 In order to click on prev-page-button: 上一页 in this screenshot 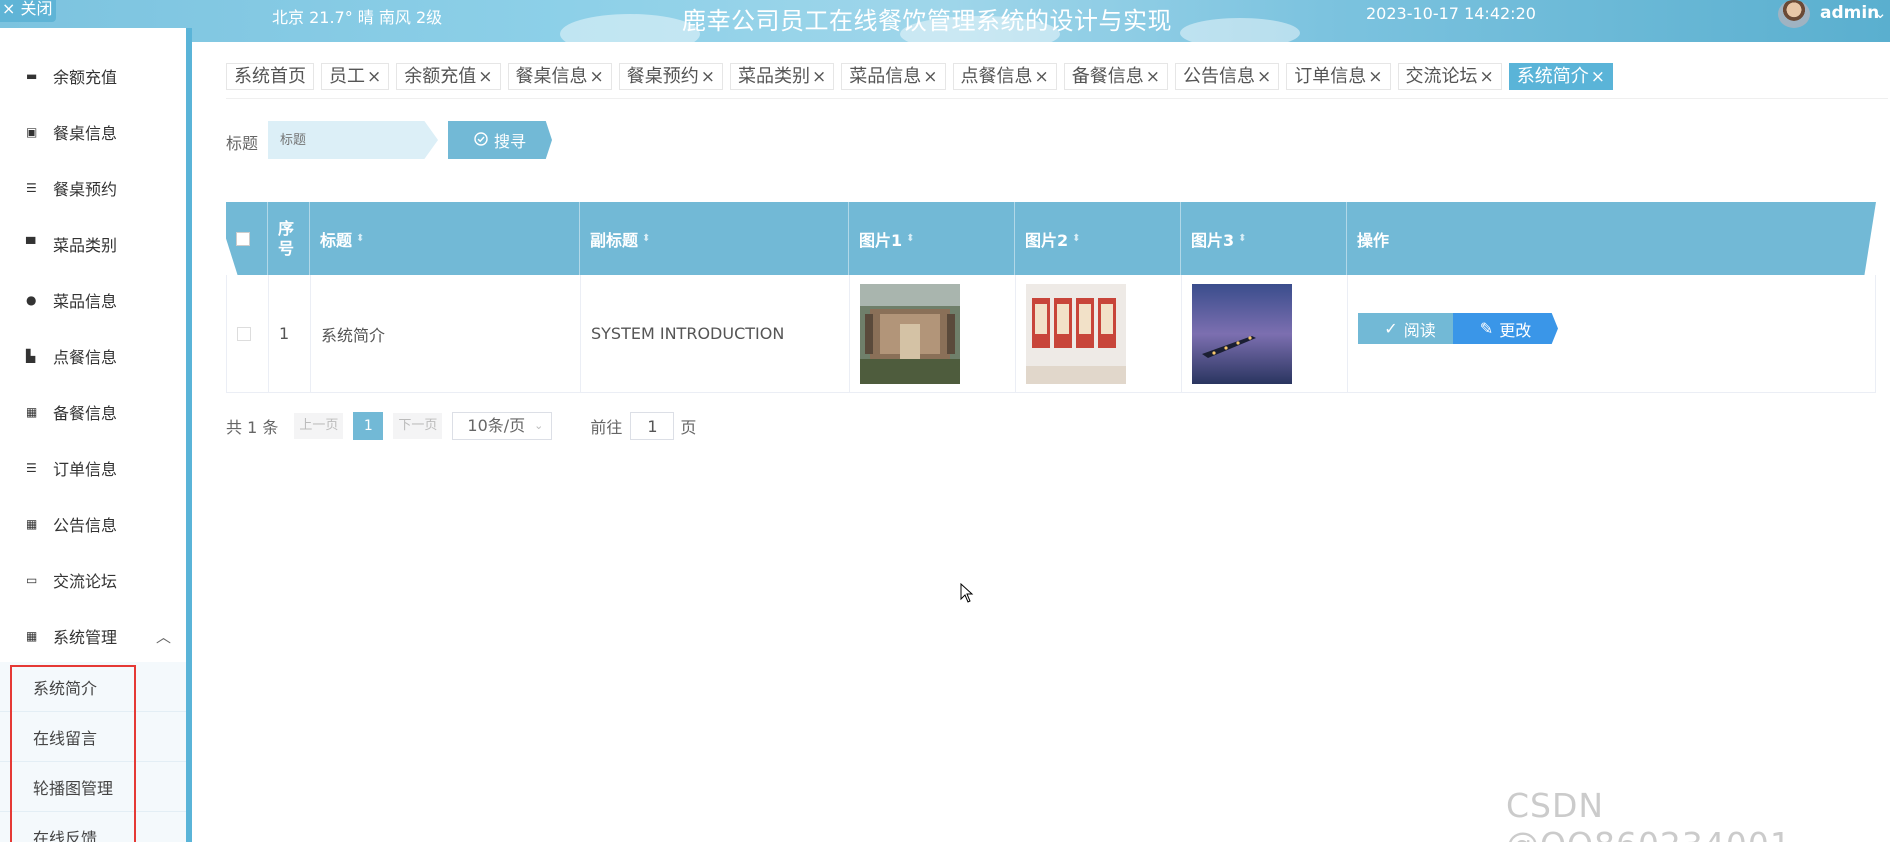, I will do `click(319, 426)`.